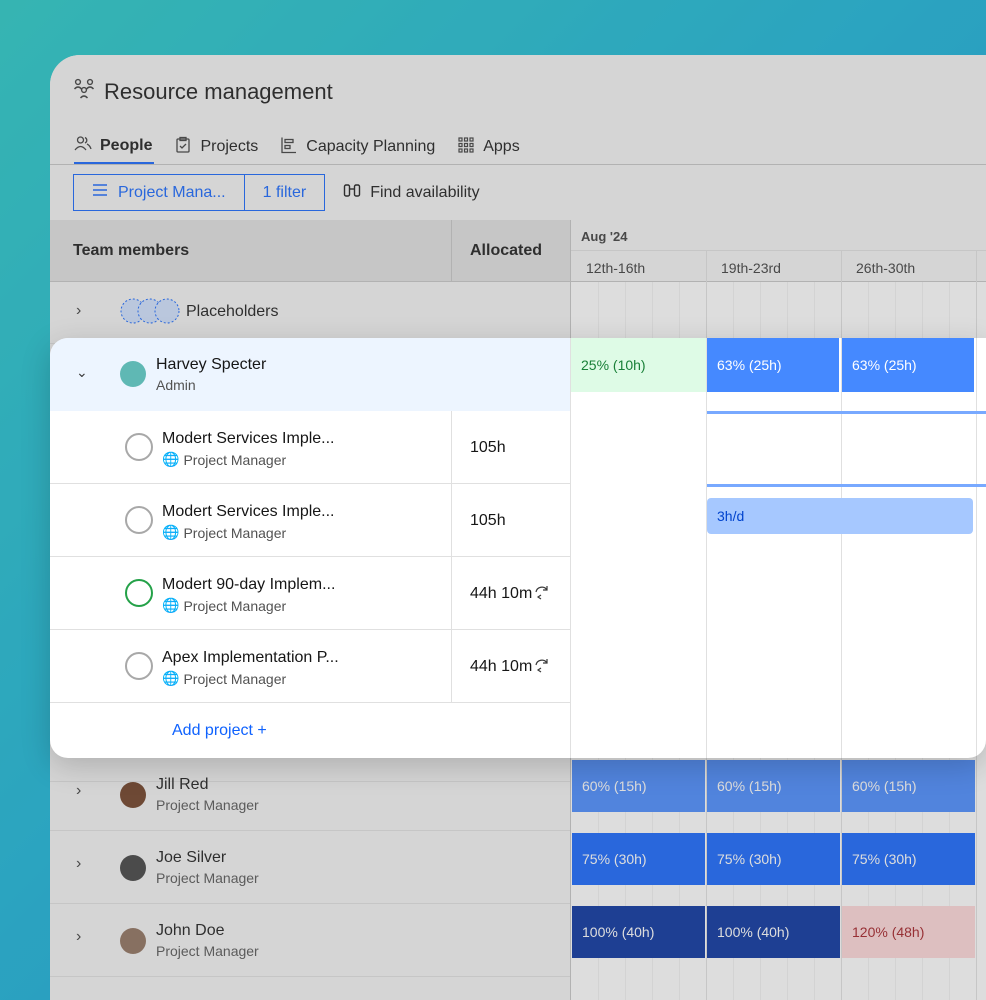  I want to click on tab-capacity-planning: Capacity Planning, so click(358, 147).